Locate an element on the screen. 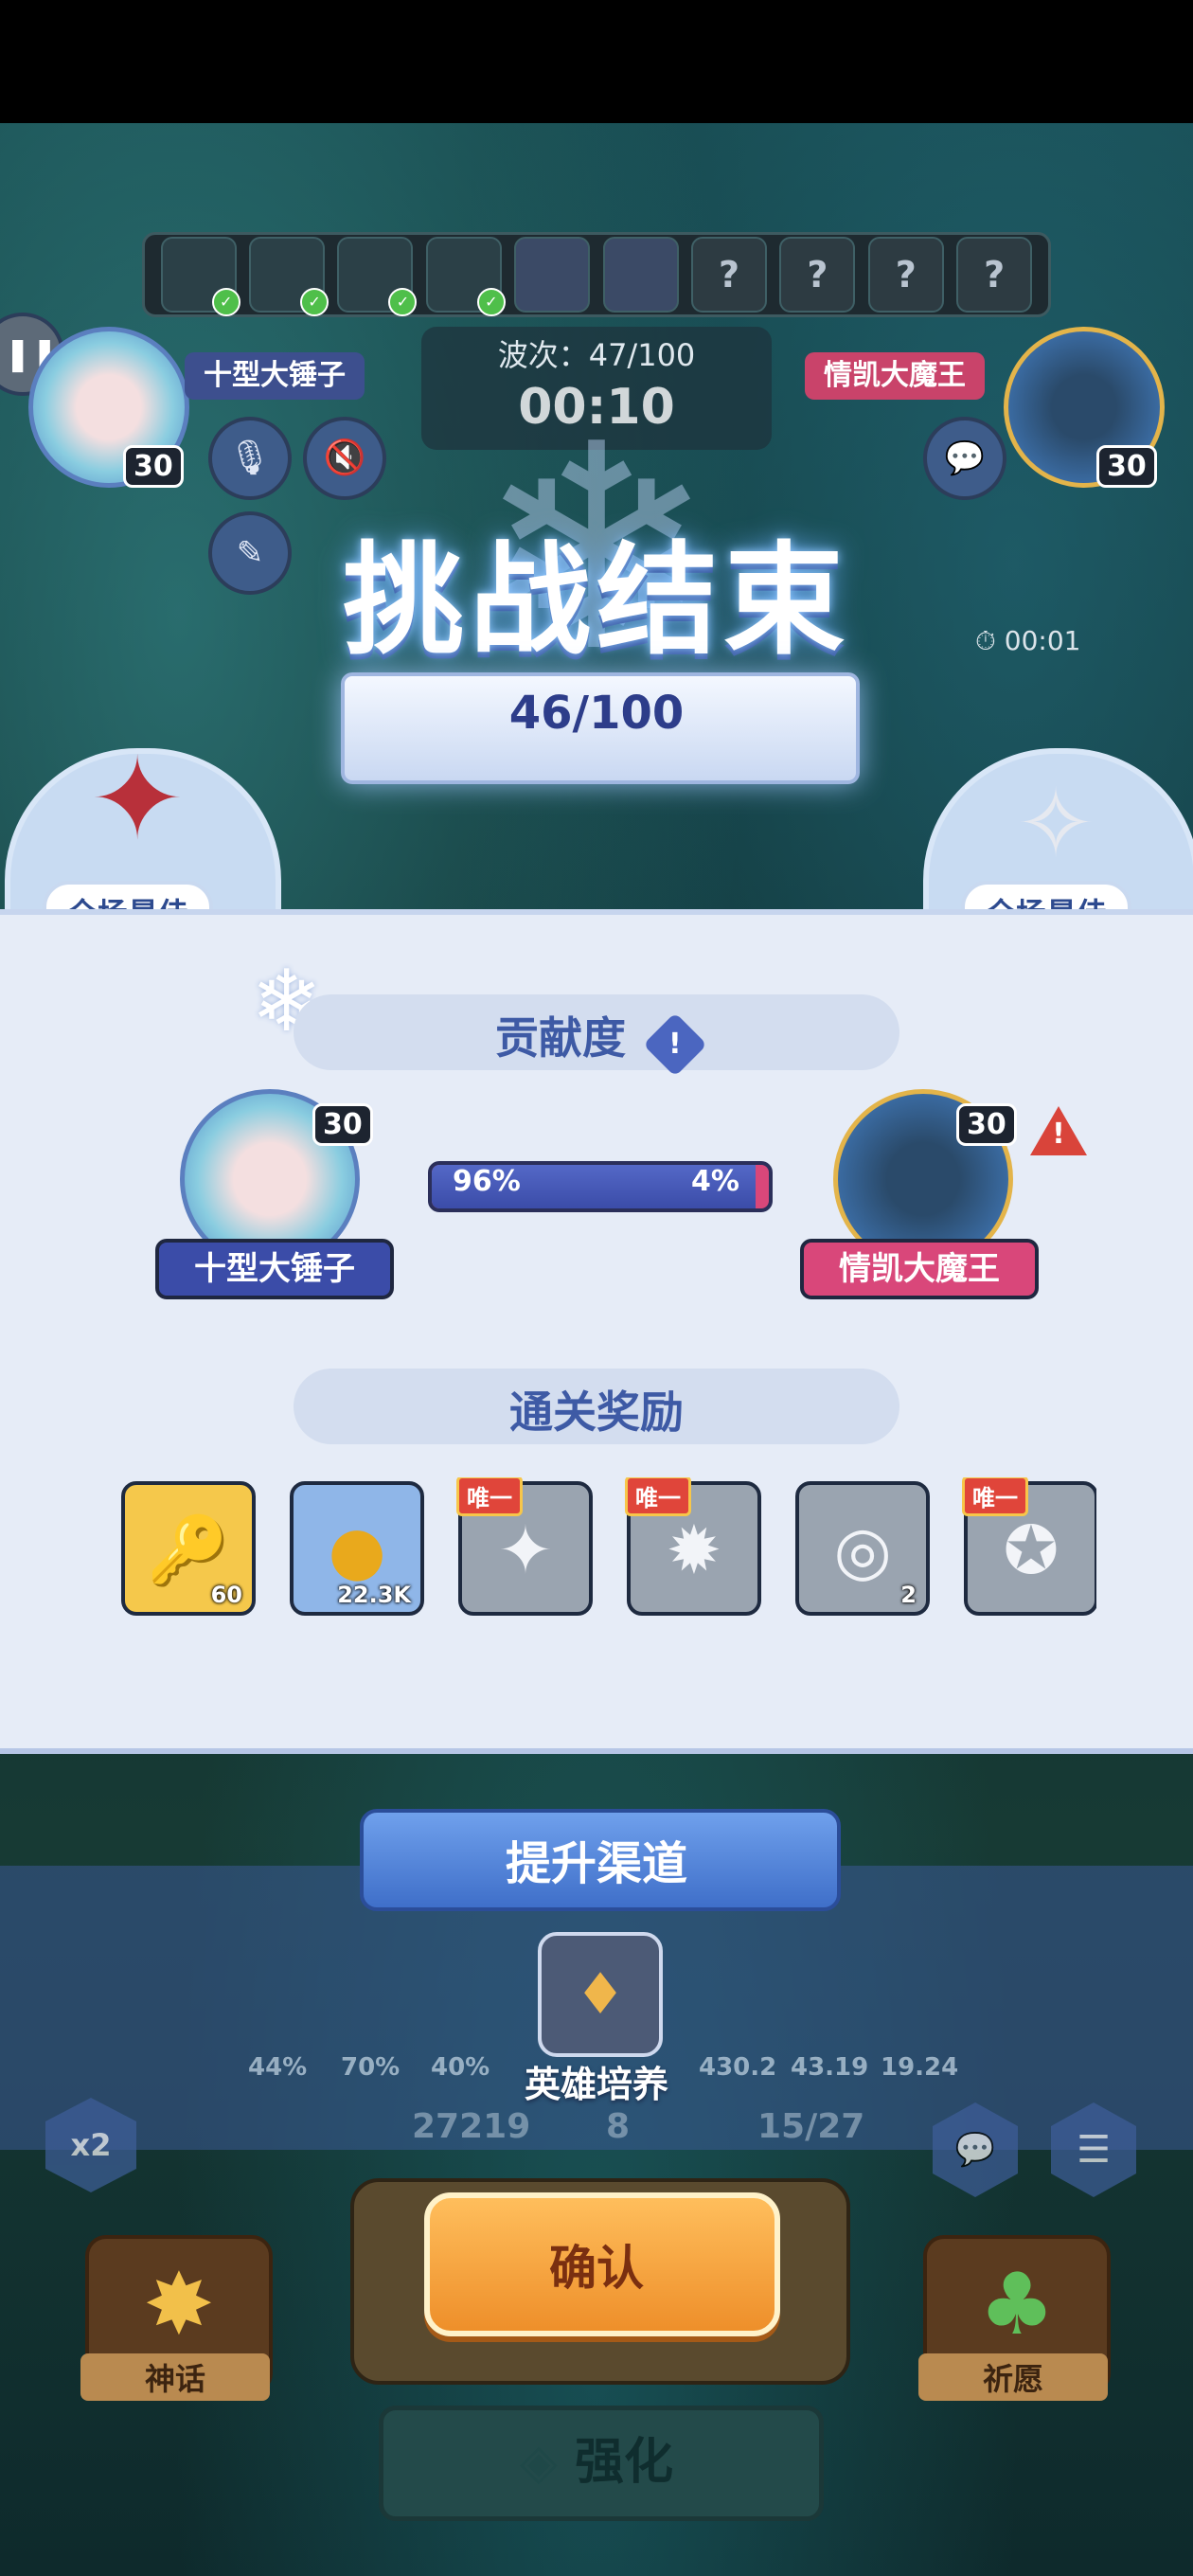 Image resolution: width=1193 pixels, height=2576 pixels. speaker-muted-icon: 🔇 is located at coordinates (344, 457).